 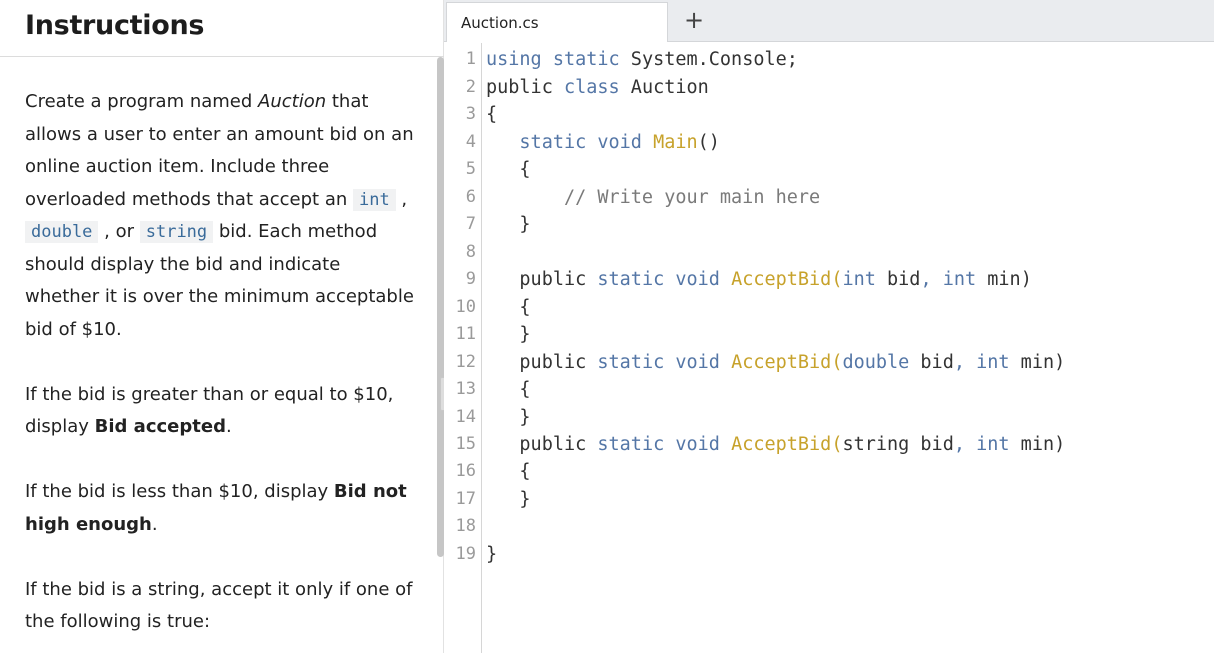 I want to click on code-token: bid, so click(x=898, y=279).